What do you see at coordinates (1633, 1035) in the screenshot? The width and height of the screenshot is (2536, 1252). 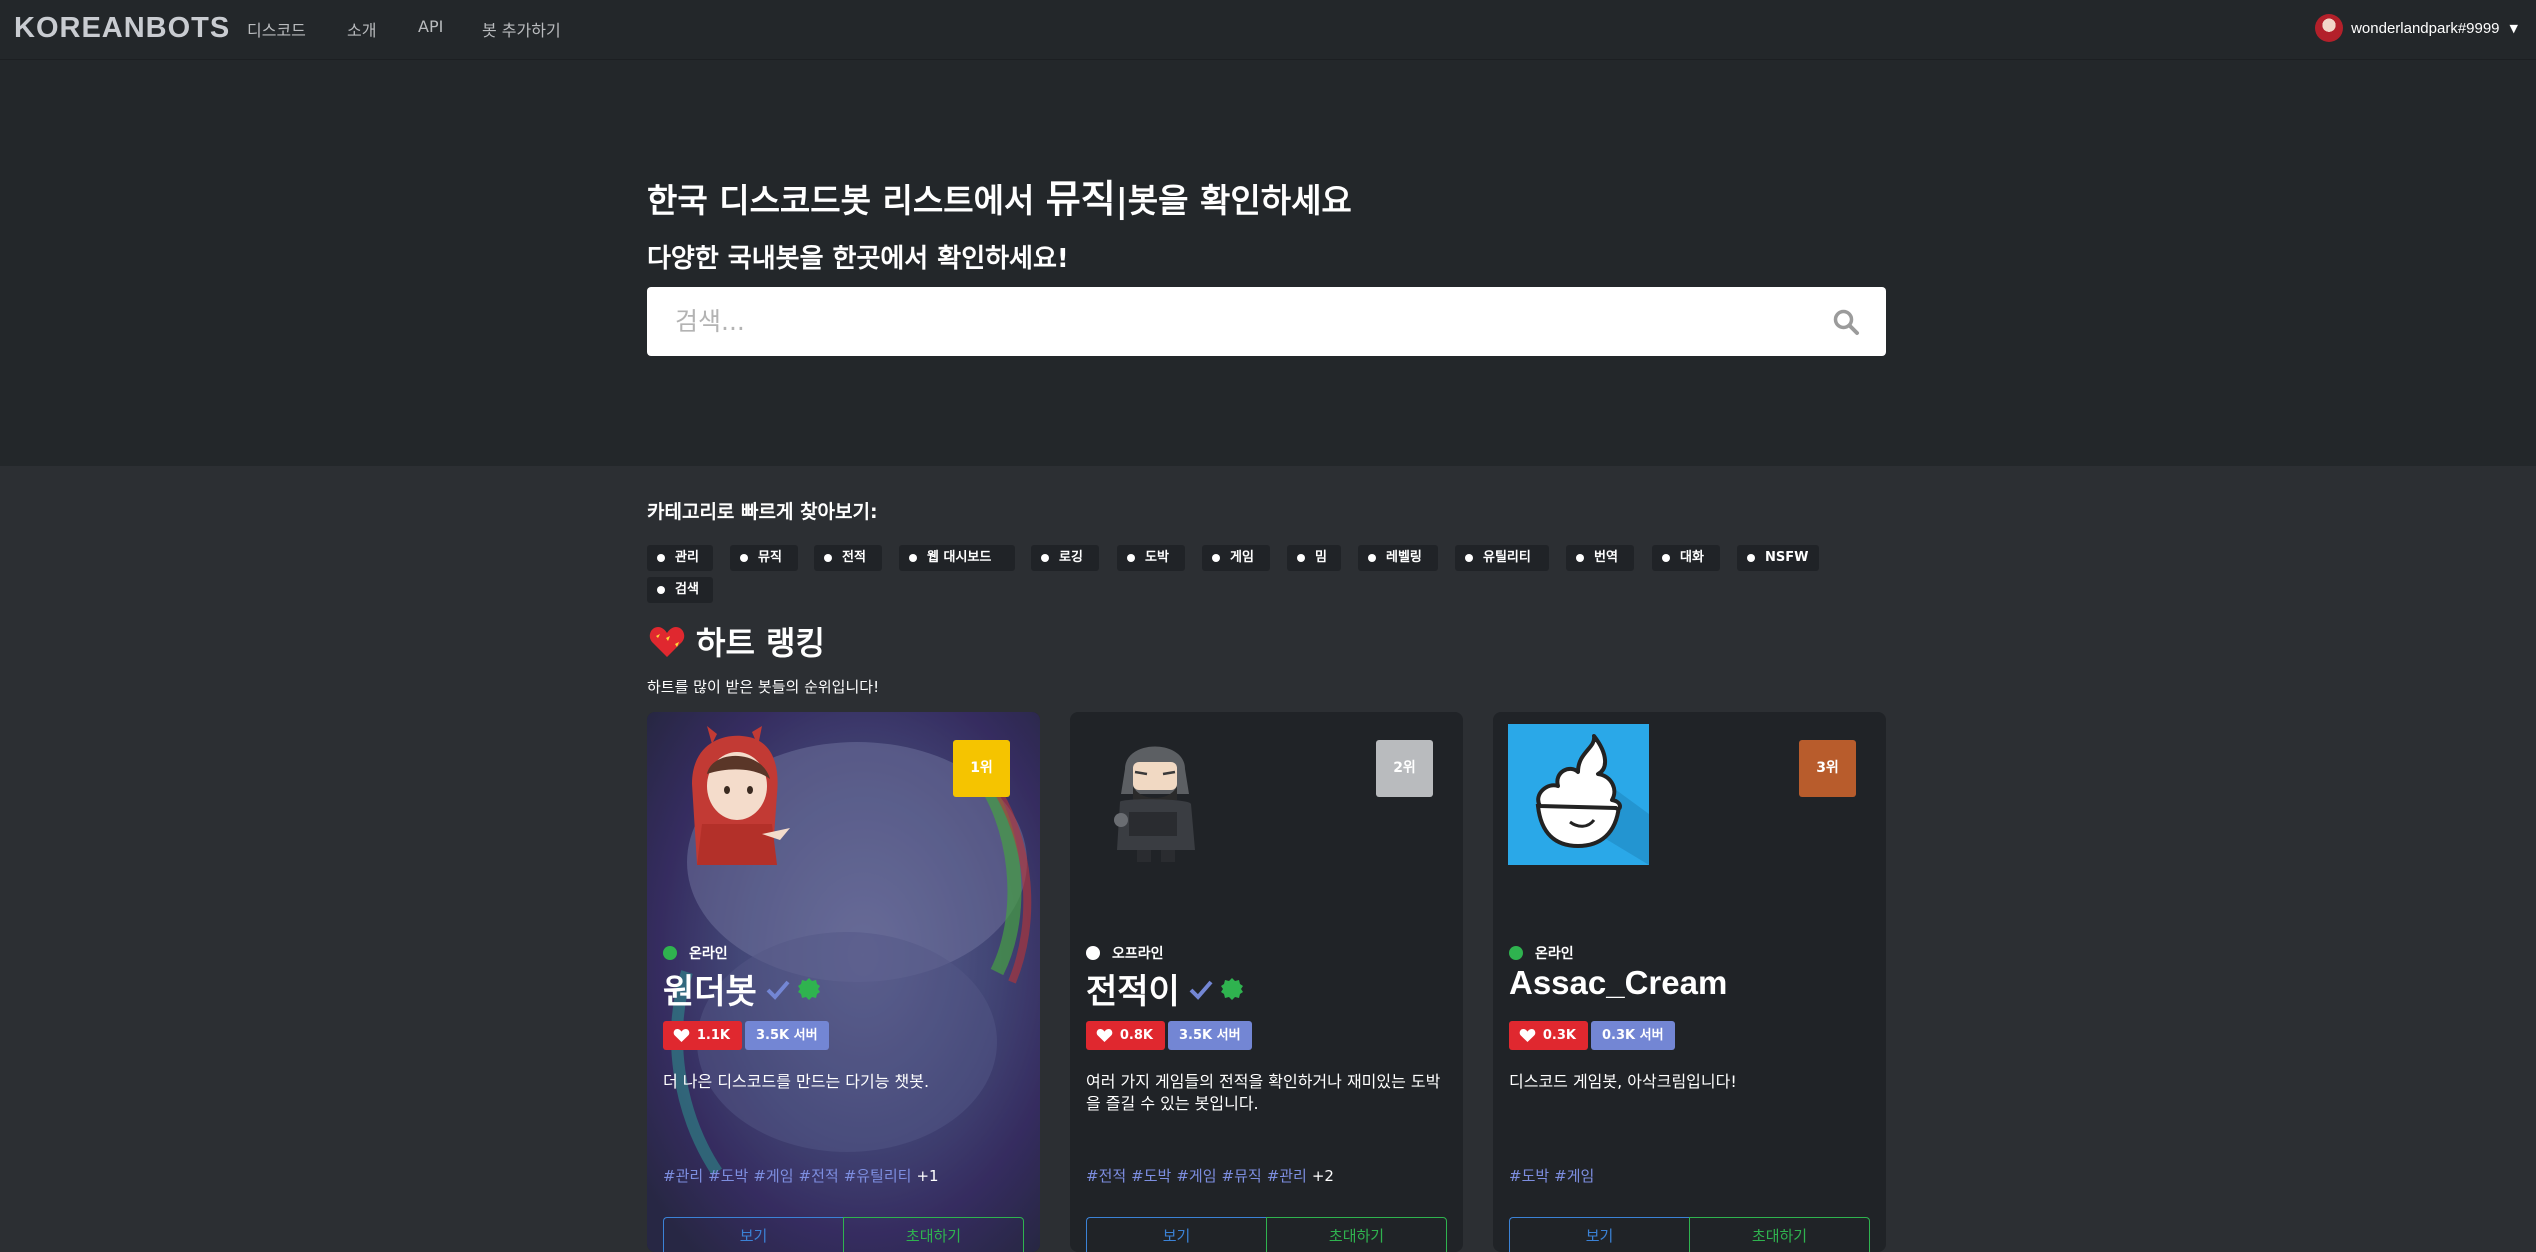 I see `server-count: 0.3K 서버` at bounding box center [1633, 1035].